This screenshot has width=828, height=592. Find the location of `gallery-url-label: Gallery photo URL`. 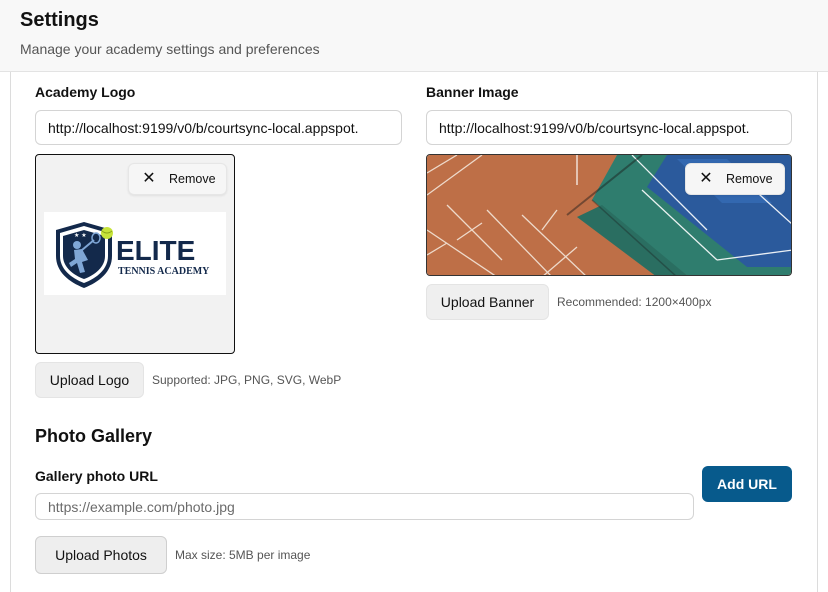

gallery-url-label: Gallery photo URL is located at coordinates (96, 476).